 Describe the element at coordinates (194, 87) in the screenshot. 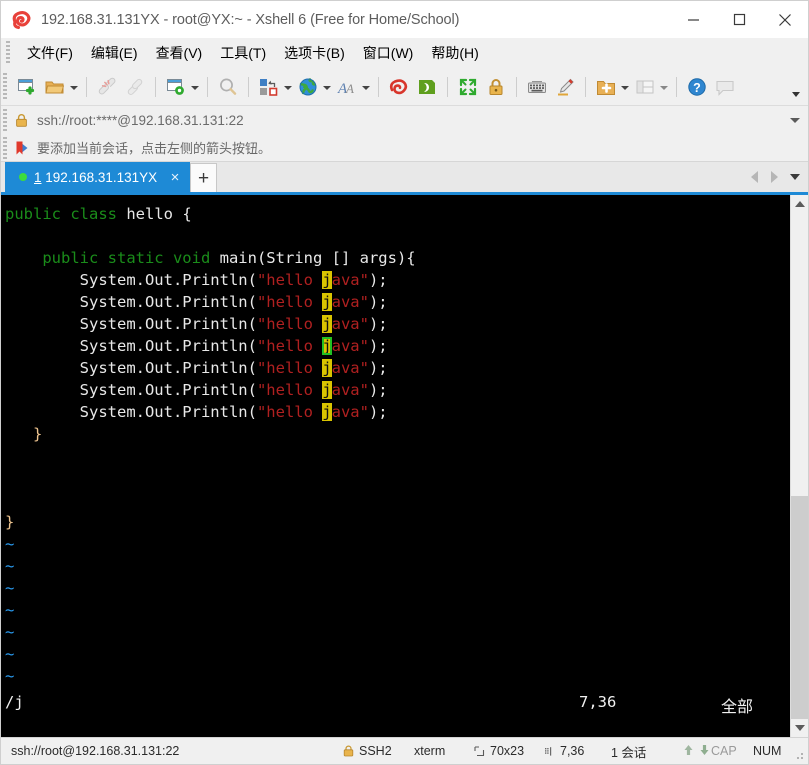

I see `session-properties-dropdown` at that location.